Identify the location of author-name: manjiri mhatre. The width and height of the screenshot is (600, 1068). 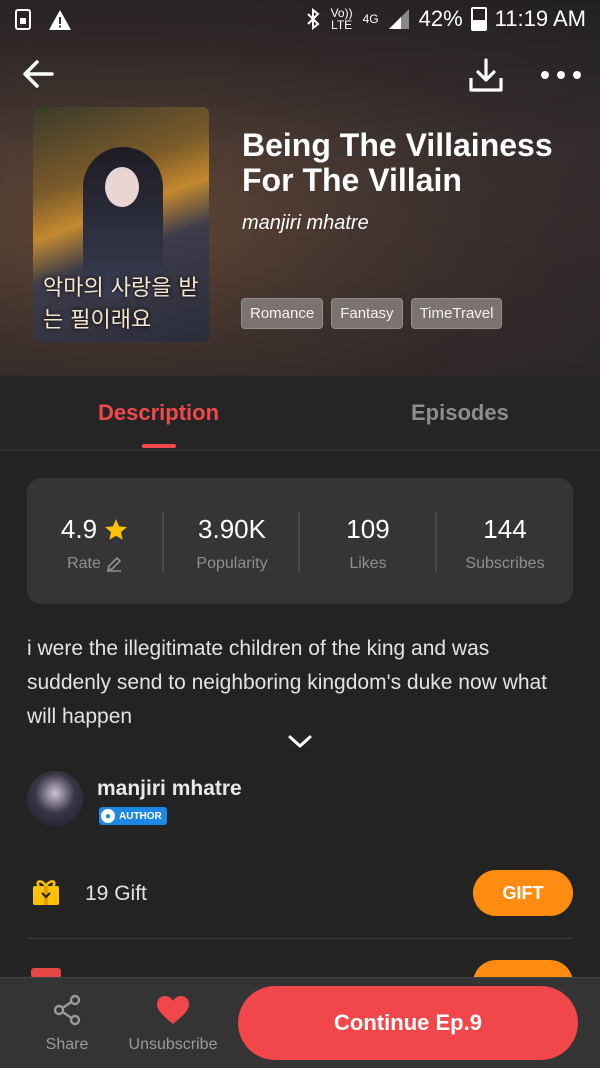
(169, 789).